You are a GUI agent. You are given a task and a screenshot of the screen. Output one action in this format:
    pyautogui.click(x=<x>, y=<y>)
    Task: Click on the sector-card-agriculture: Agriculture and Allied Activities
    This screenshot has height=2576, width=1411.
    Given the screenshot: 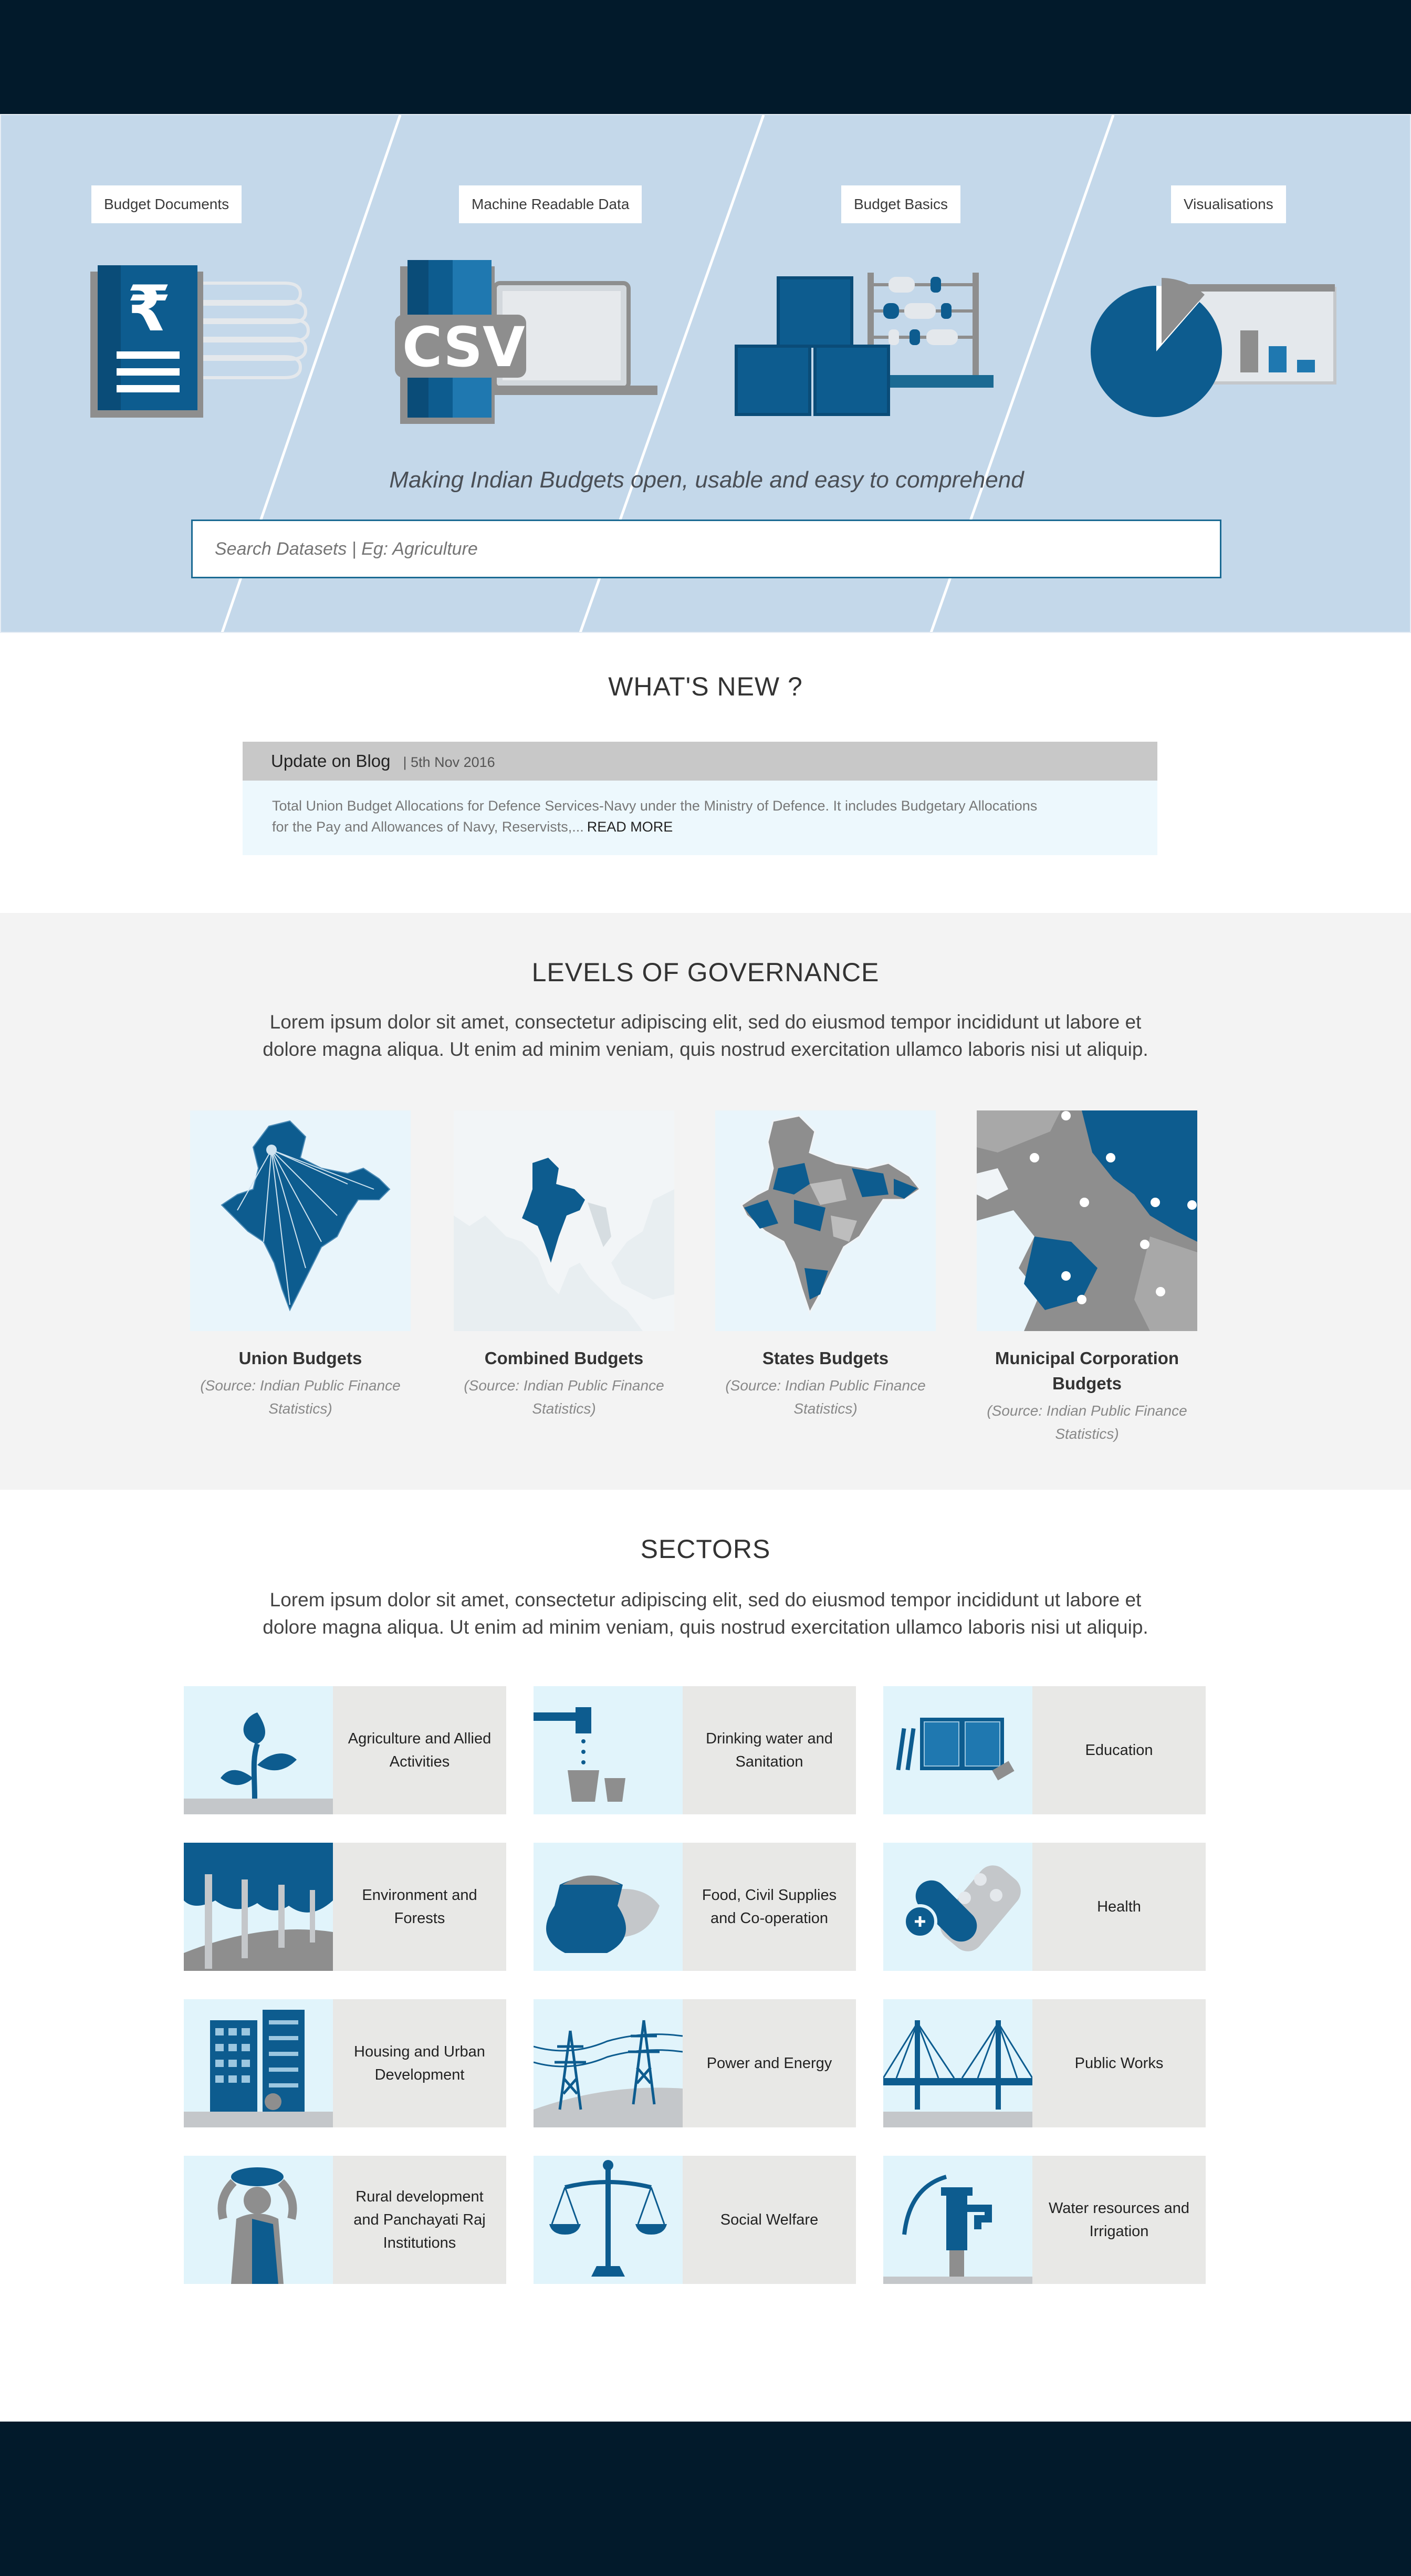 What is the action you would take?
    pyautogui.click(x=345, y=1750)
    